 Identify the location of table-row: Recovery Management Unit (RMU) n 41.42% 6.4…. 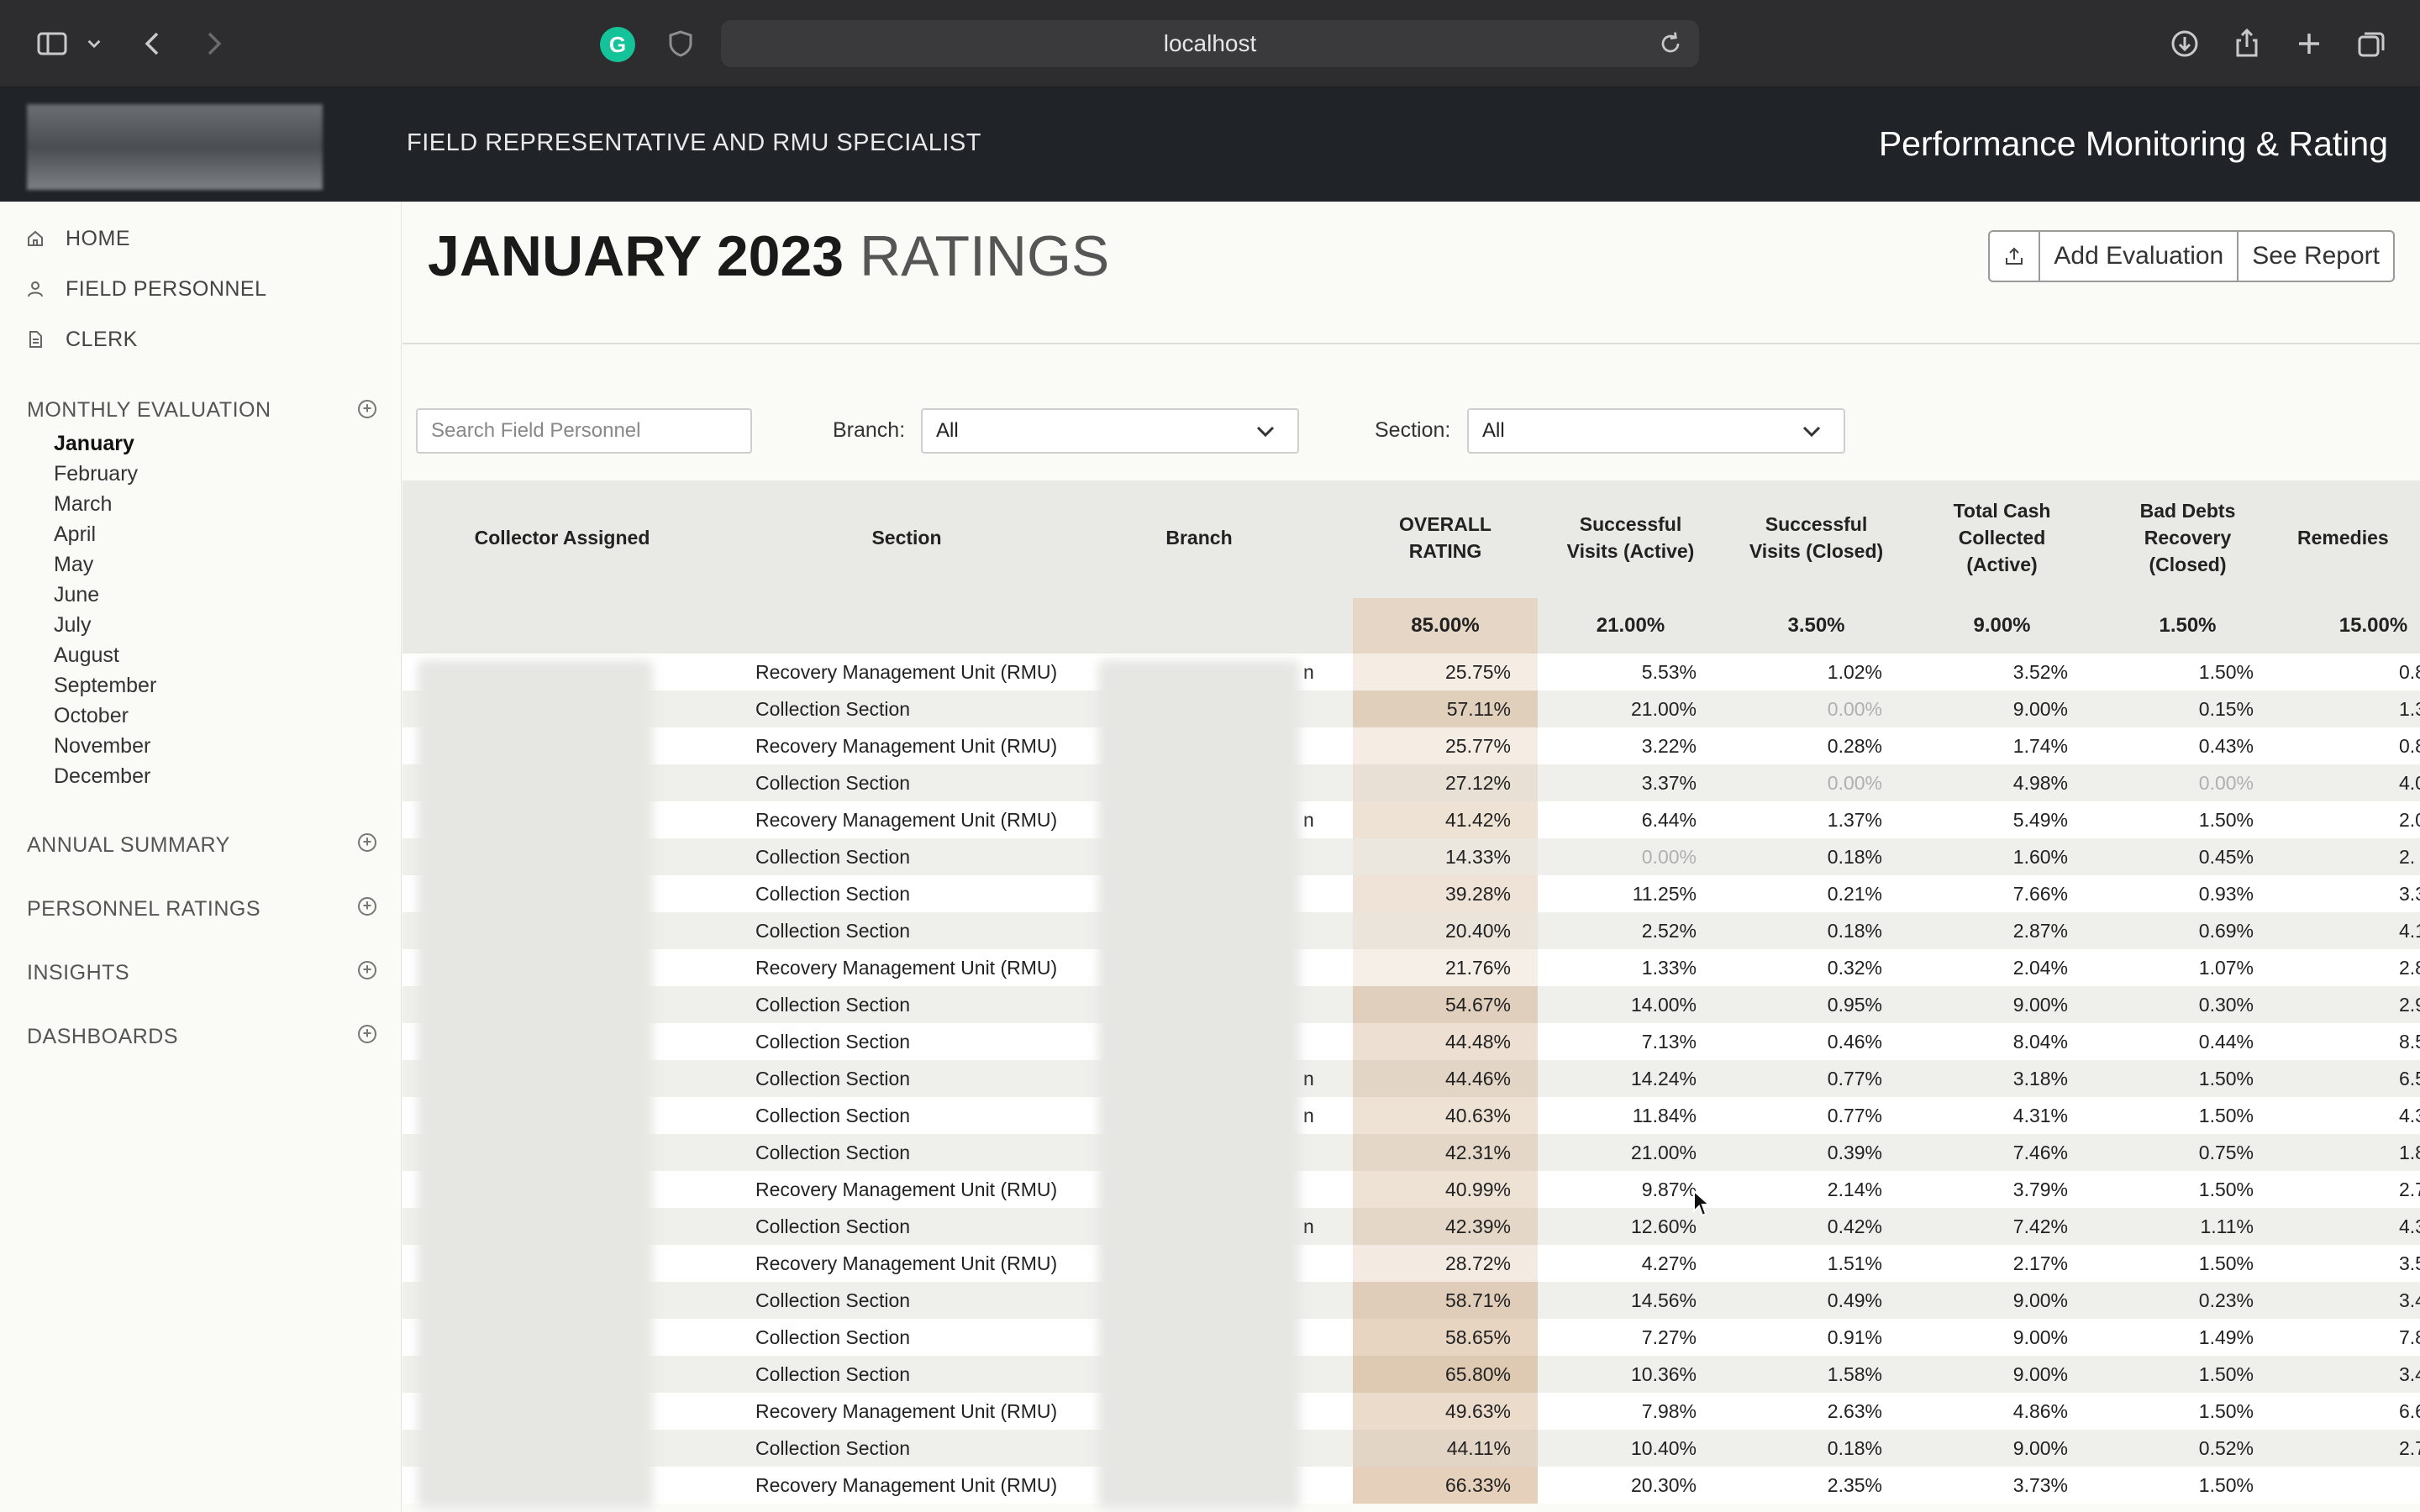
(1411, 819).